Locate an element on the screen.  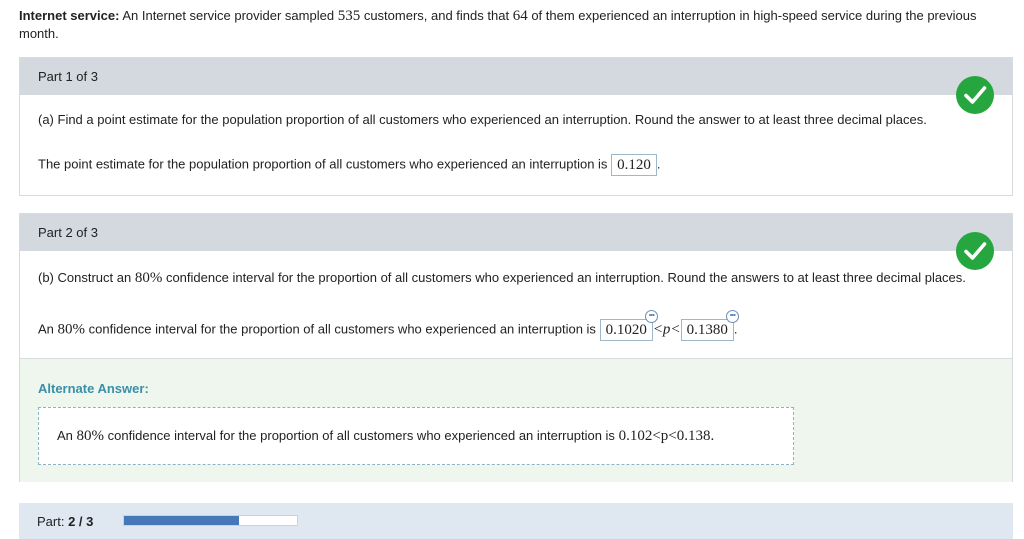
progress-bar-fill is located at coordinates (182, 520).